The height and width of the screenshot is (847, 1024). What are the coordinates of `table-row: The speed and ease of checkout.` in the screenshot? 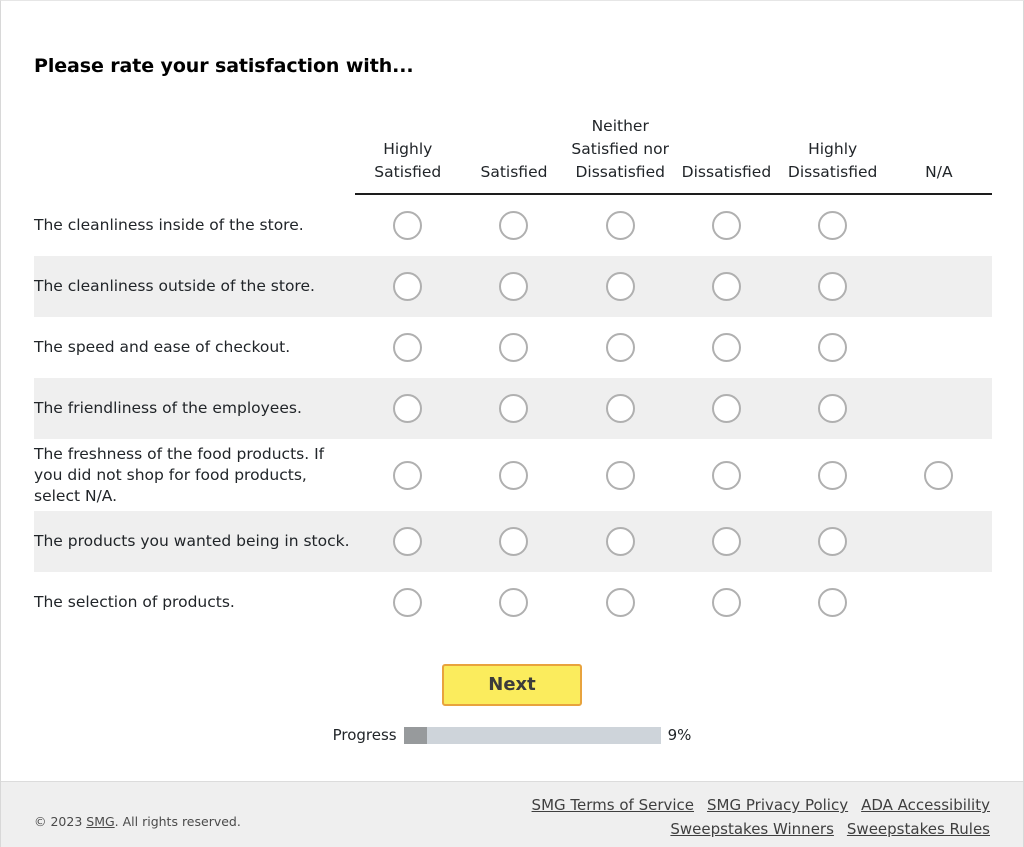 It's located at (513, 347).